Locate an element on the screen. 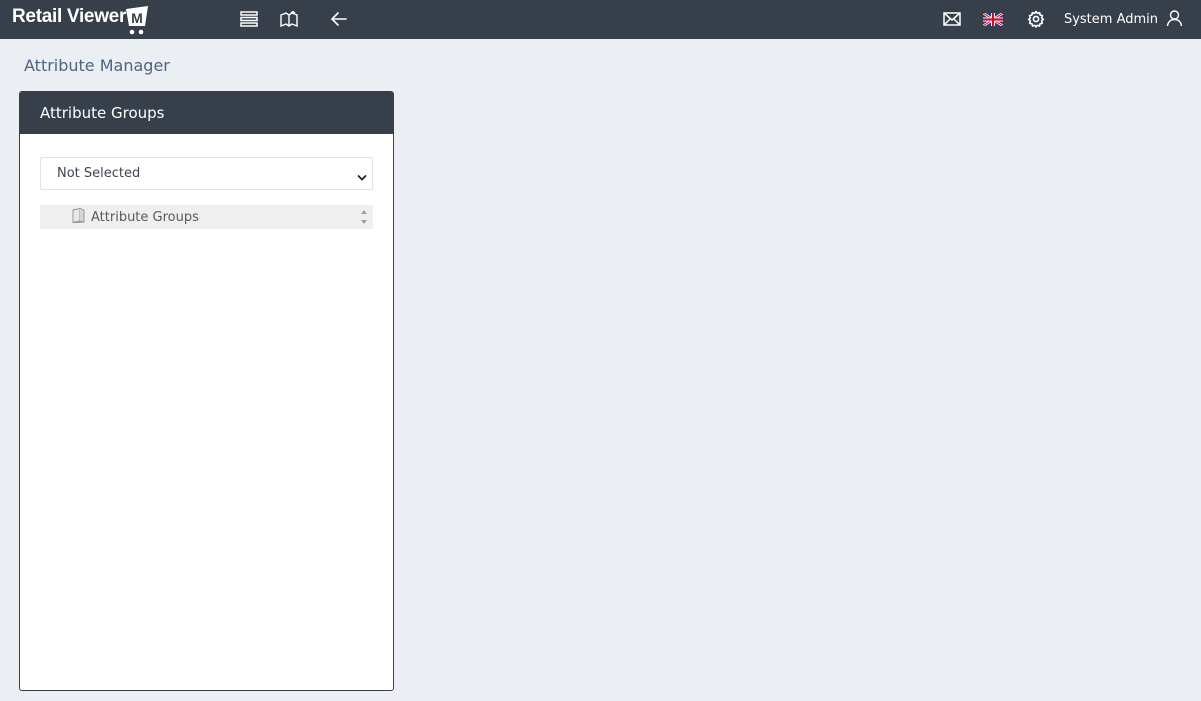  folder-icon is located at coordinates (78, 217).